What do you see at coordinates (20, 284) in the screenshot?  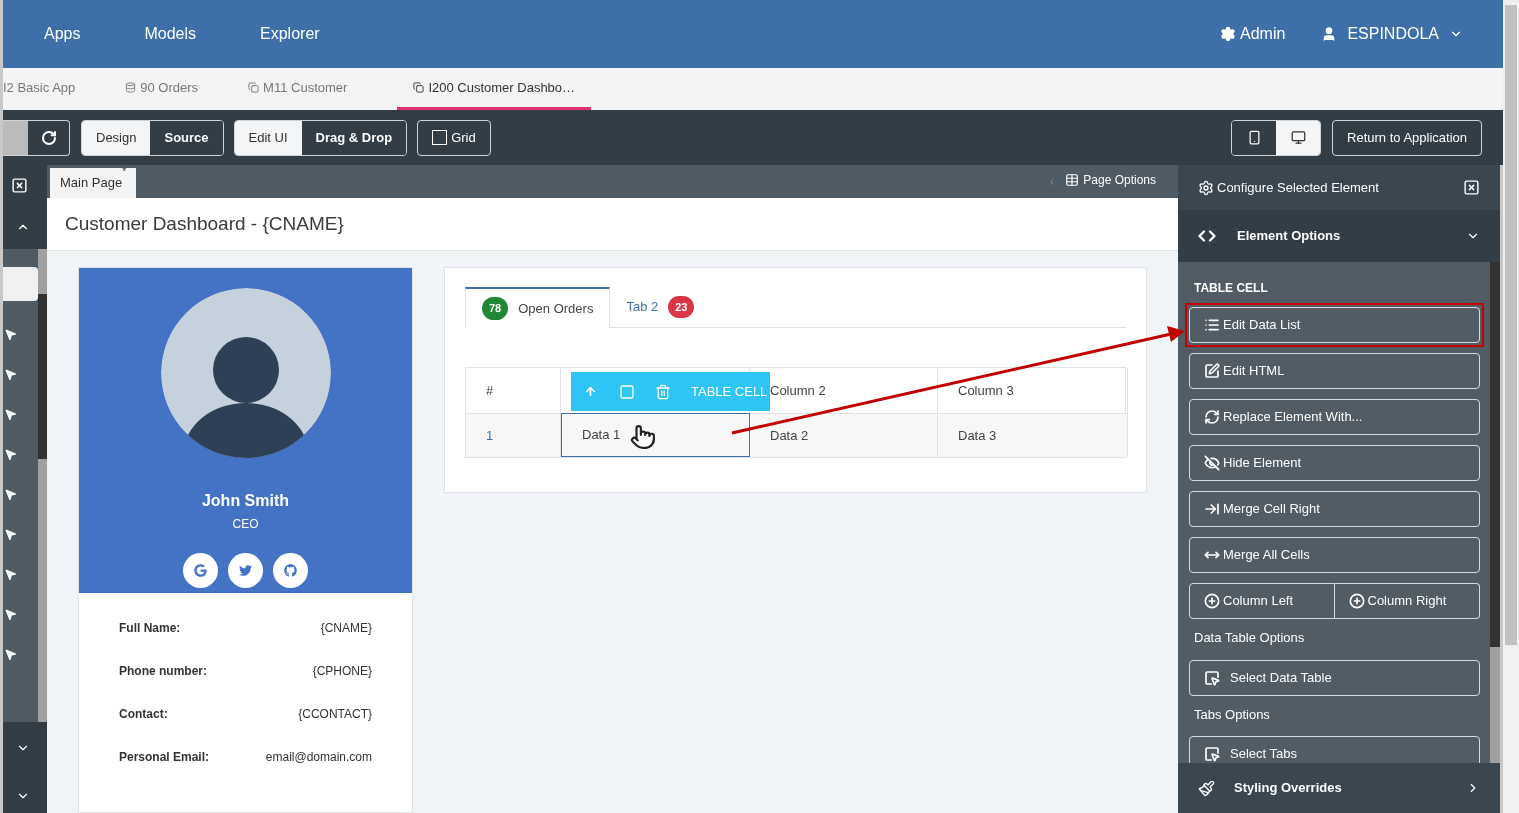 I see `side-field` at bounding box center [20, 284].